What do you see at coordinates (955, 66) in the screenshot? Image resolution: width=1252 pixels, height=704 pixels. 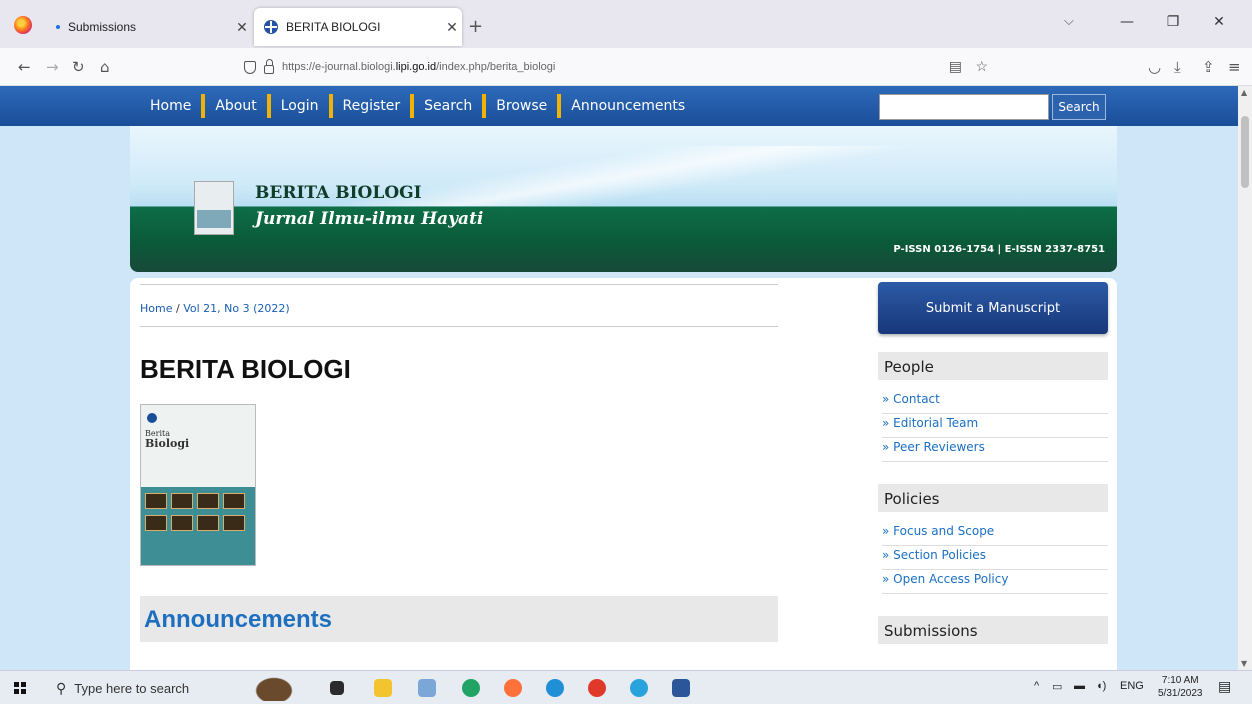 I see `reader-view-icon: ▤` at bounding box center [955, 66].